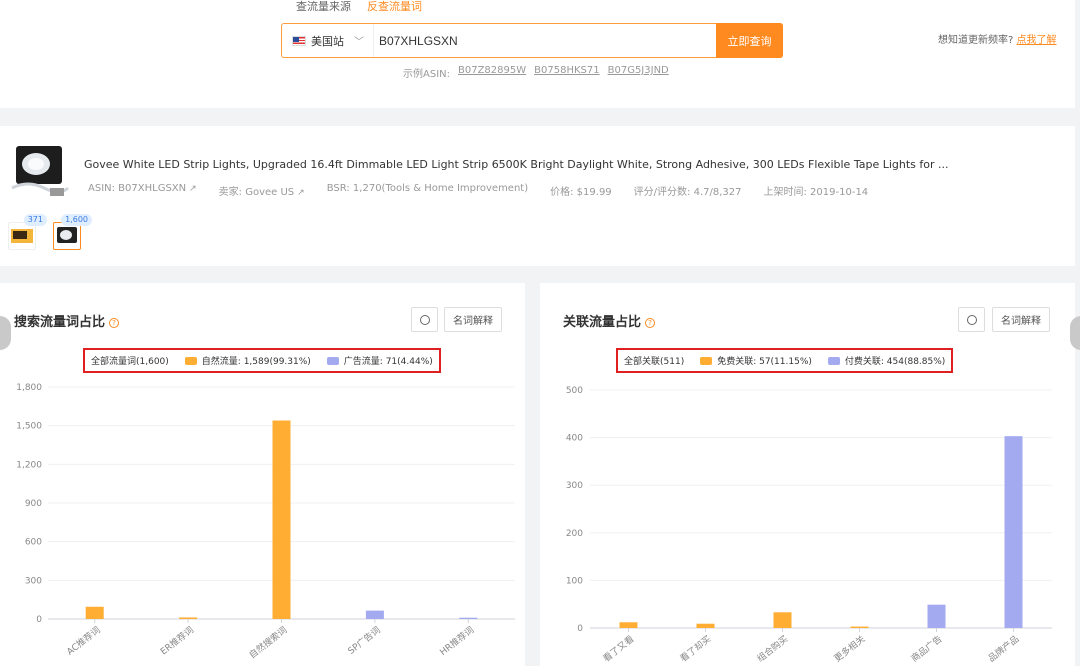  I want to click on tab-traffic-source: 查流量来源, so click(323, 6).